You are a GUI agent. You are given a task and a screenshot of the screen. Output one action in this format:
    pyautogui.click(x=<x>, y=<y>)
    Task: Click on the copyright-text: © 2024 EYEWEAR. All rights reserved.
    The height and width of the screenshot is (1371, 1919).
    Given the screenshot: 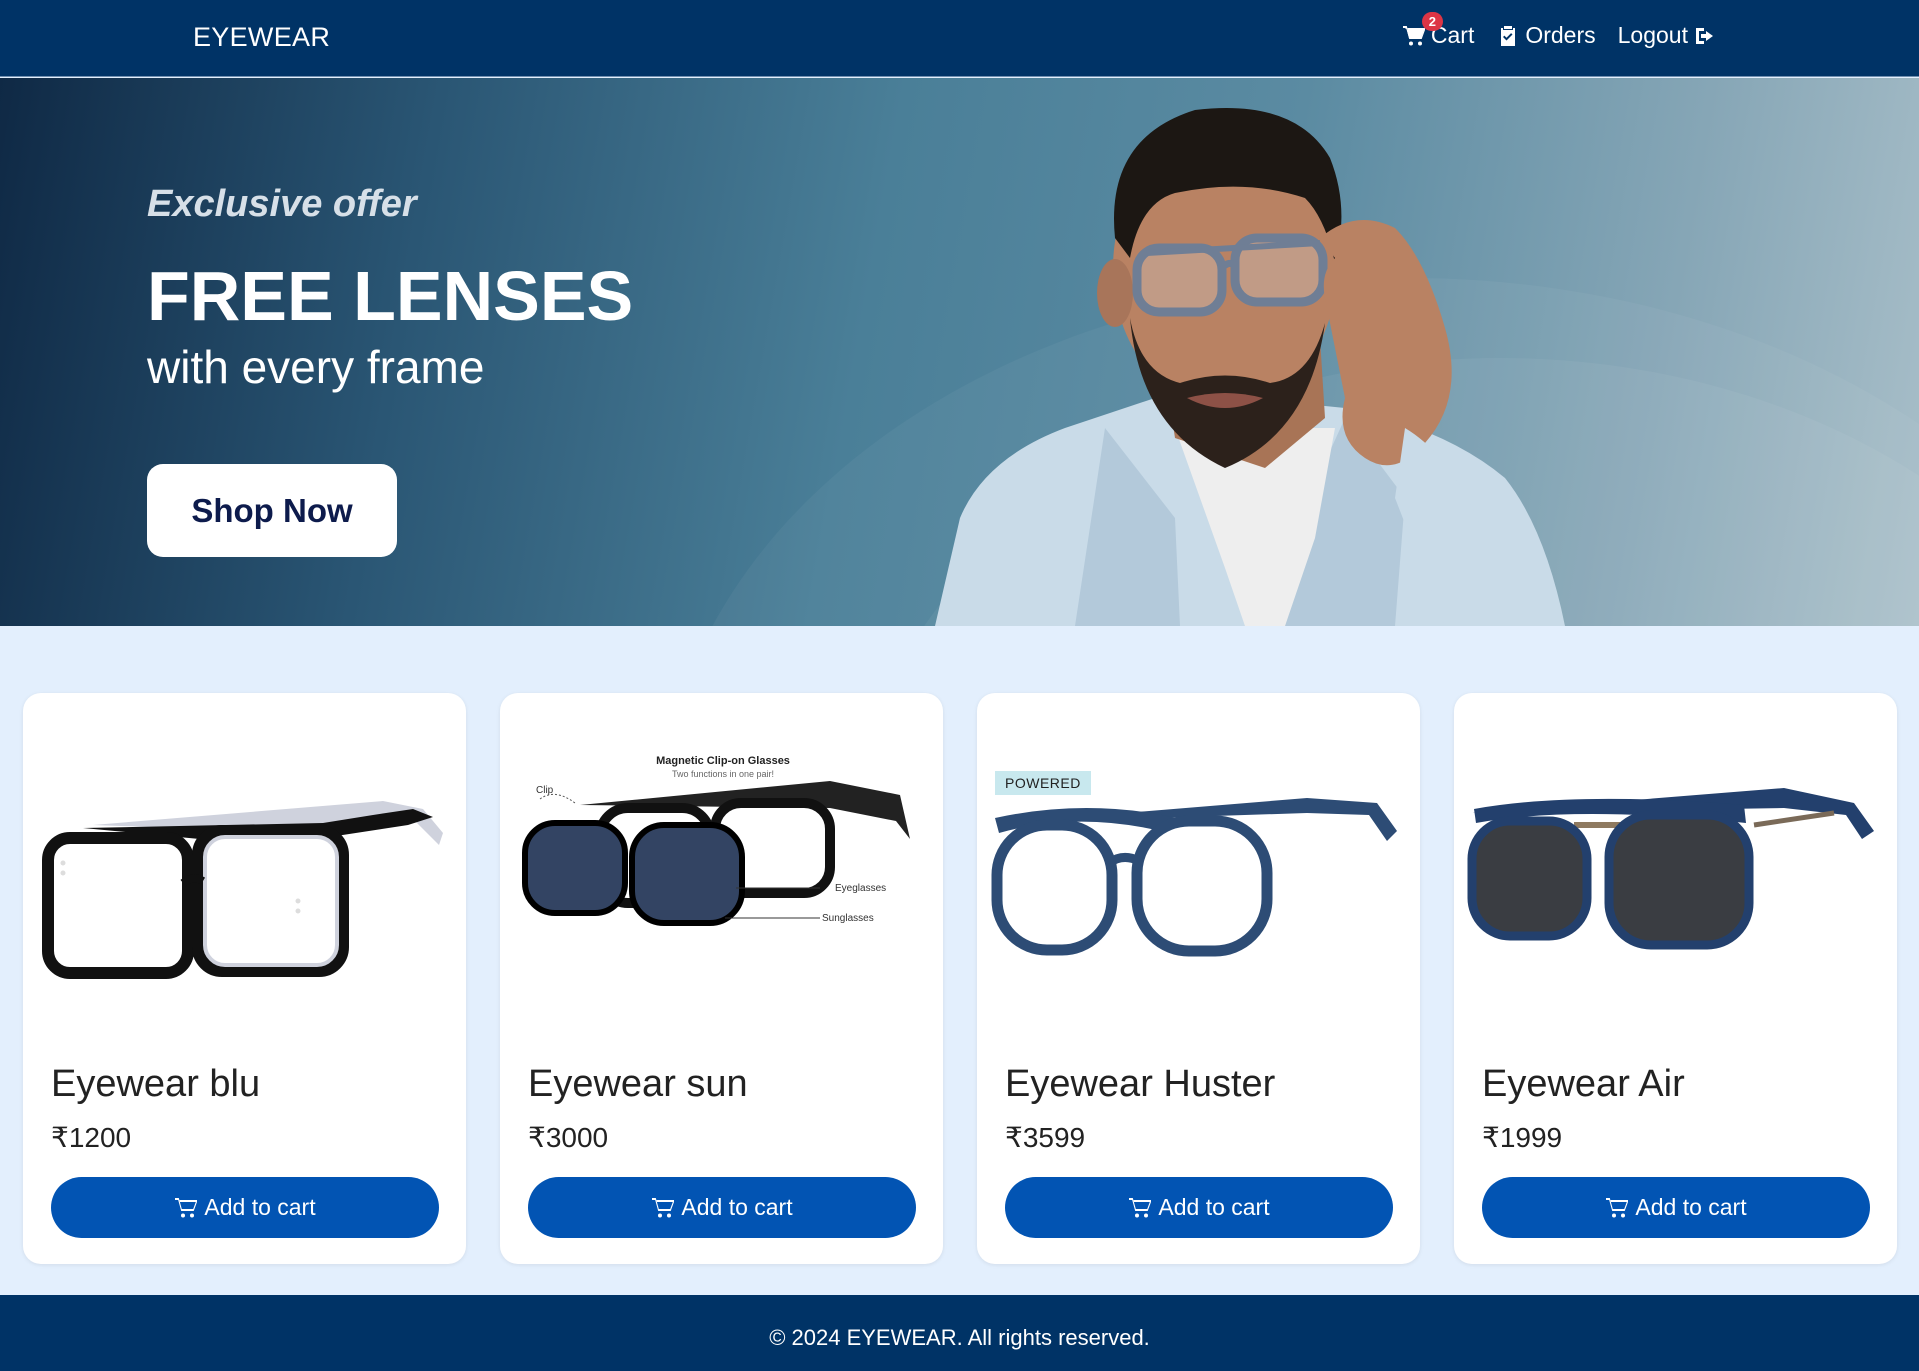 What is the action you would take?
    pyautogui.click(x=959, y=1337)
    